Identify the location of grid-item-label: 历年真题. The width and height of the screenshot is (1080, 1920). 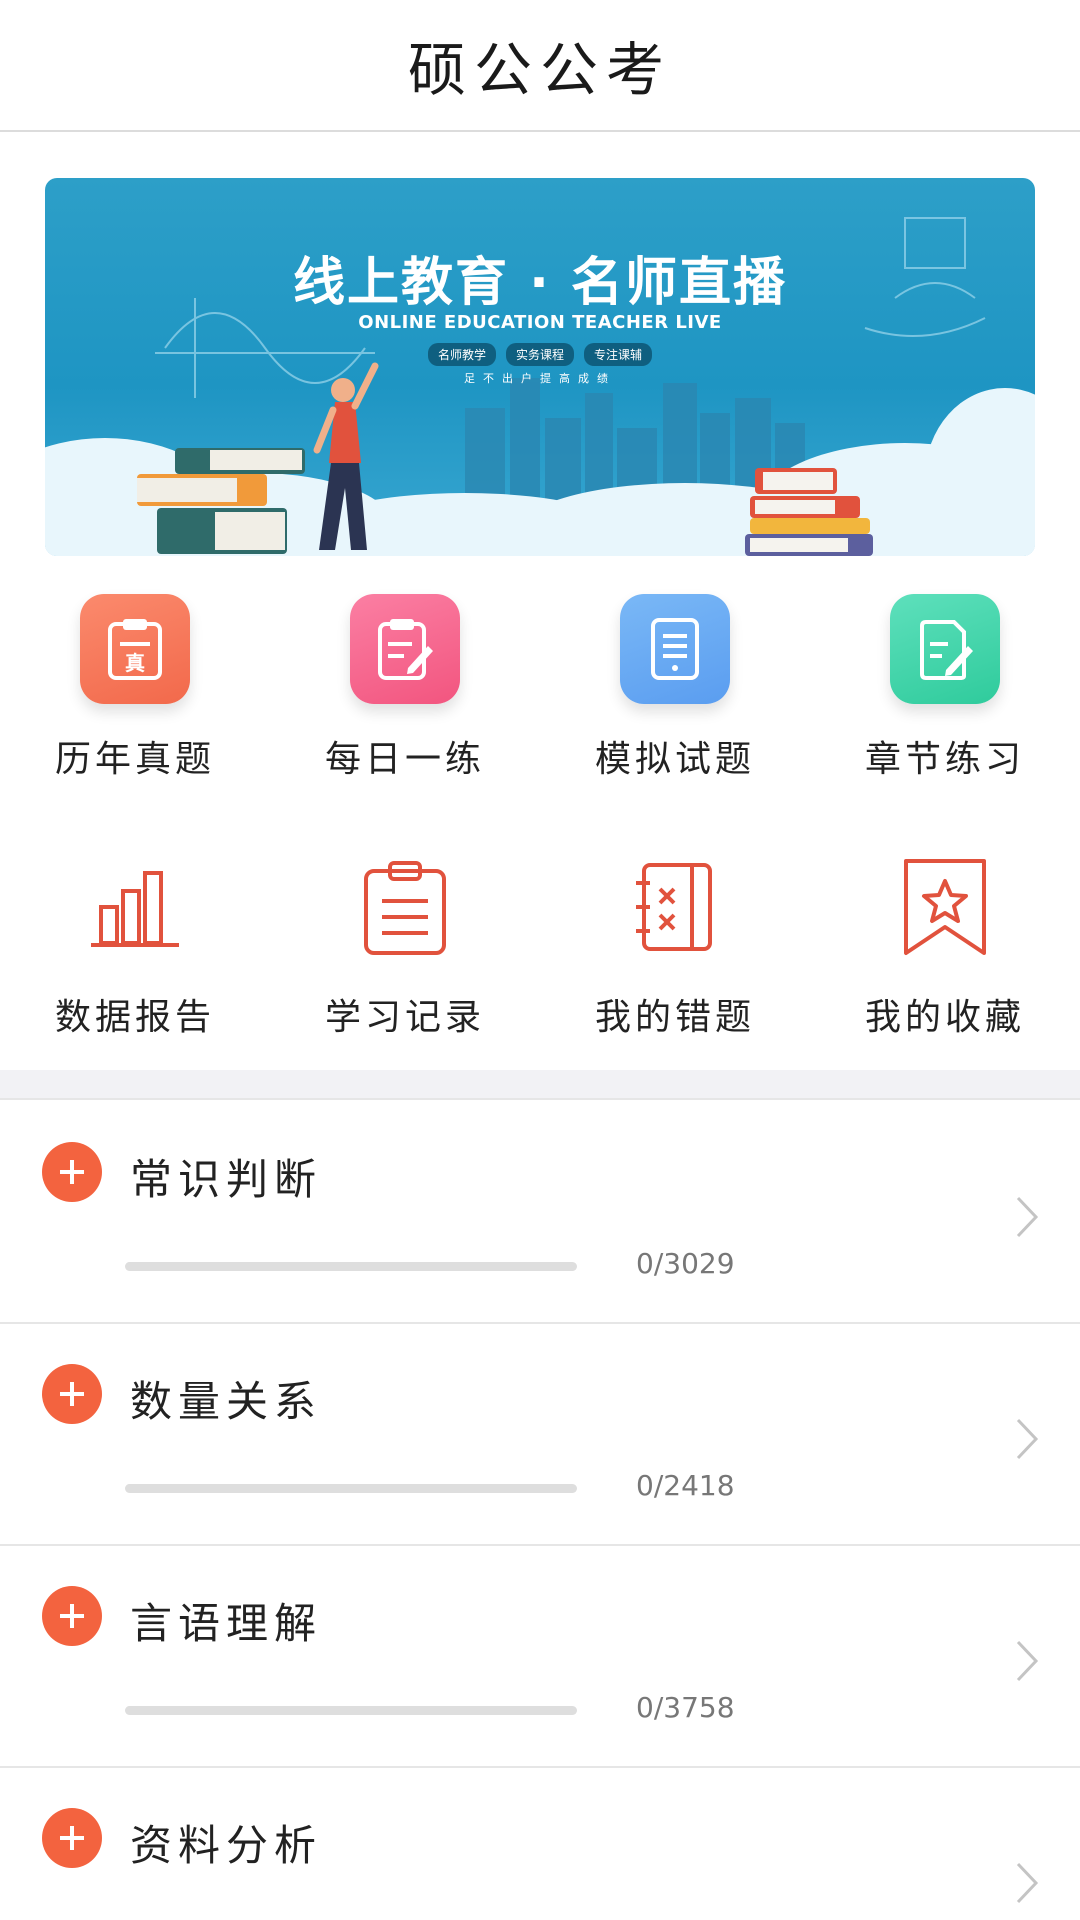
(134, 759).